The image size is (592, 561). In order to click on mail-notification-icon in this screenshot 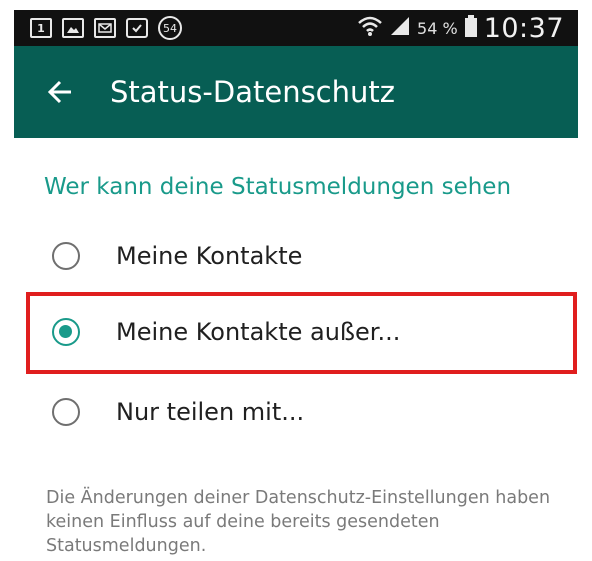, I will do `click(105, 28)`.